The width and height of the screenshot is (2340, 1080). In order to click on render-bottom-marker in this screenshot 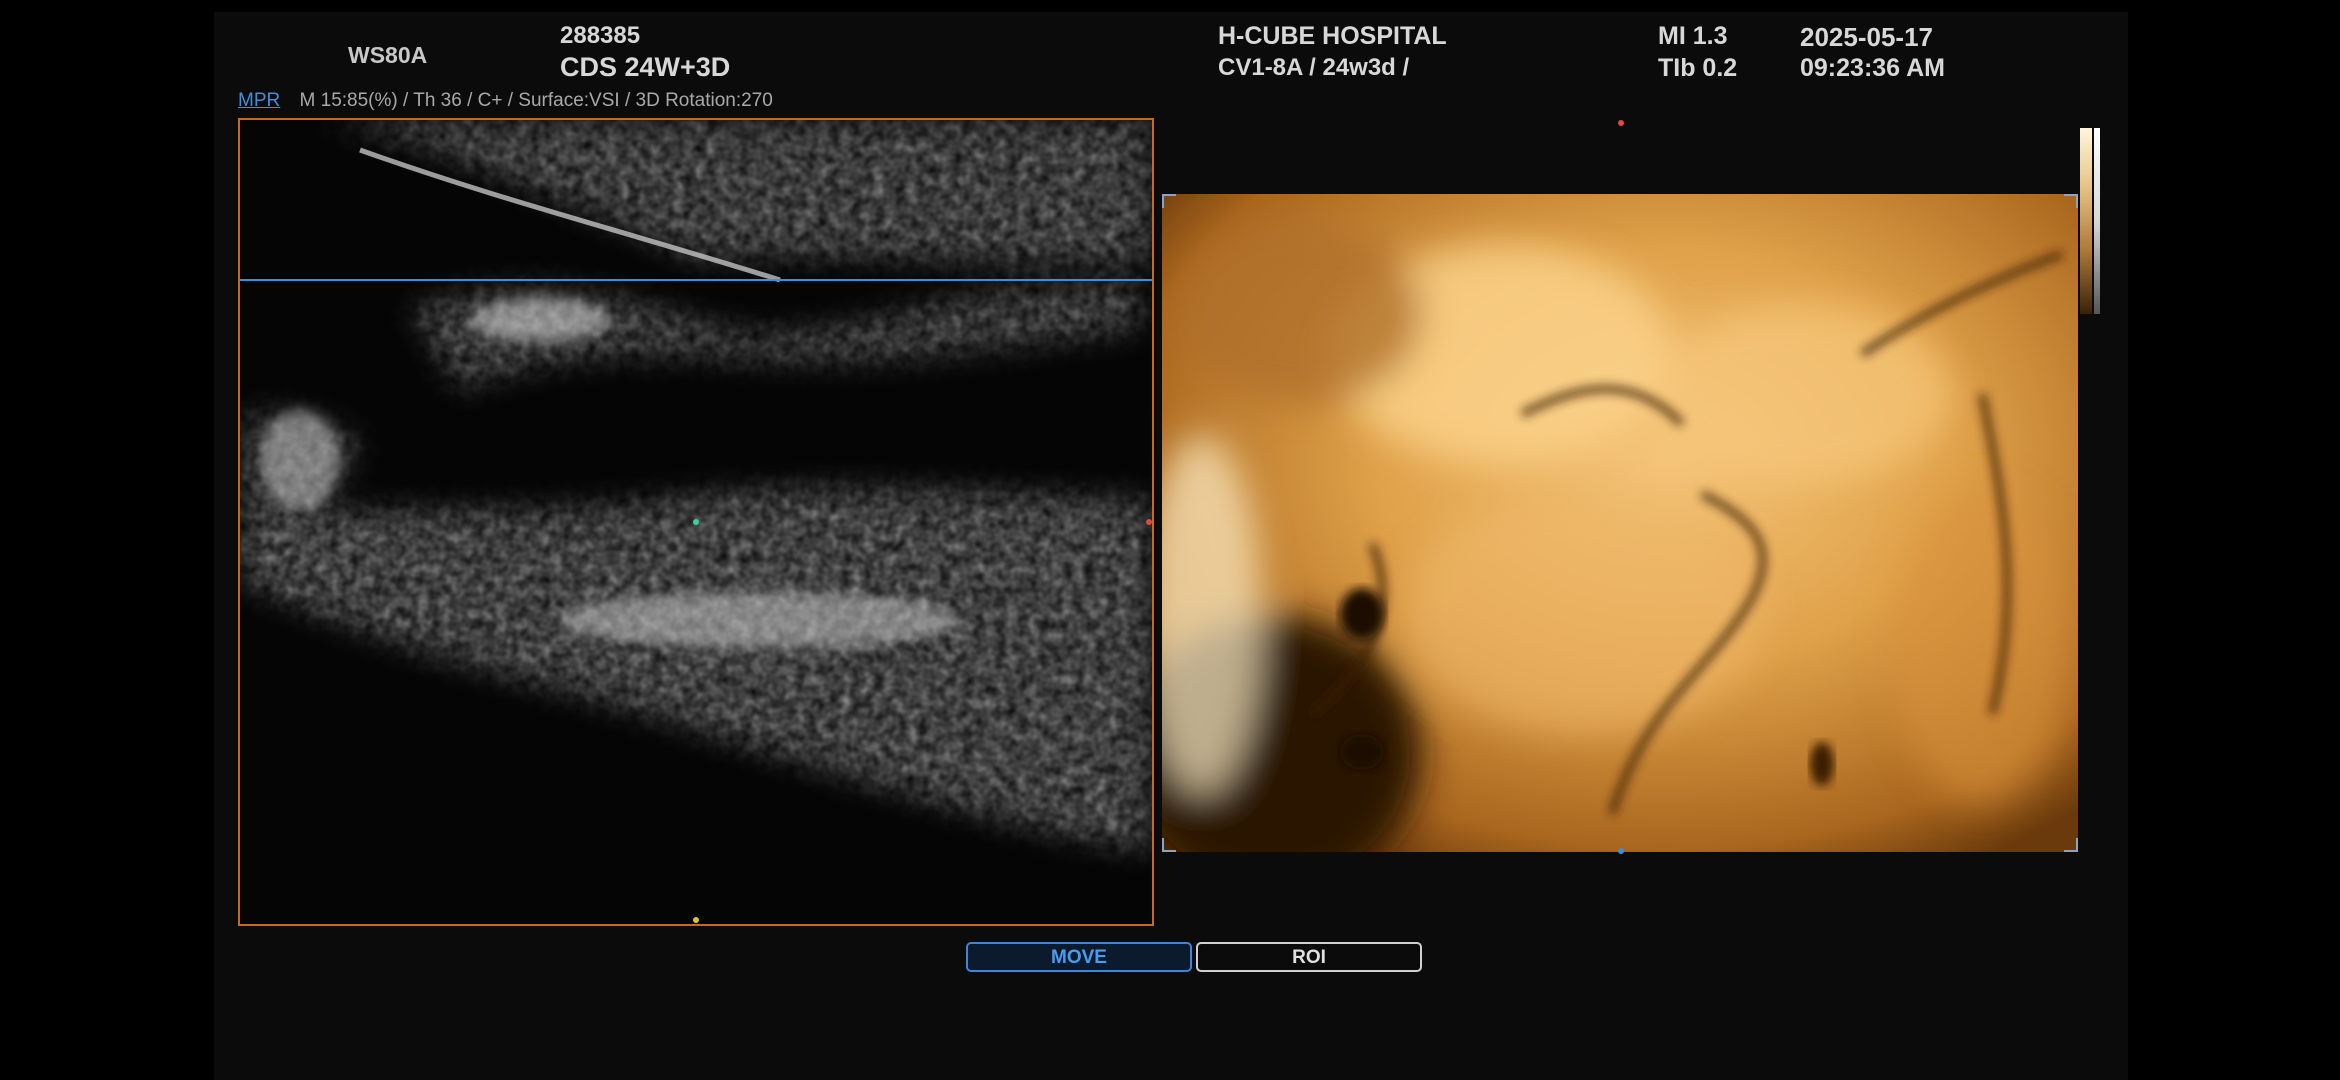, I will do `click(1621, 851)`.